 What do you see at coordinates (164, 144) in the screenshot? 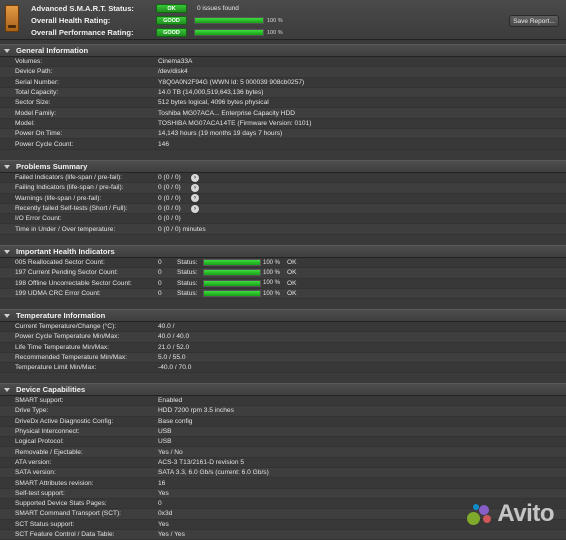
I see `row-value: 146` at bounding box center [164, 144].